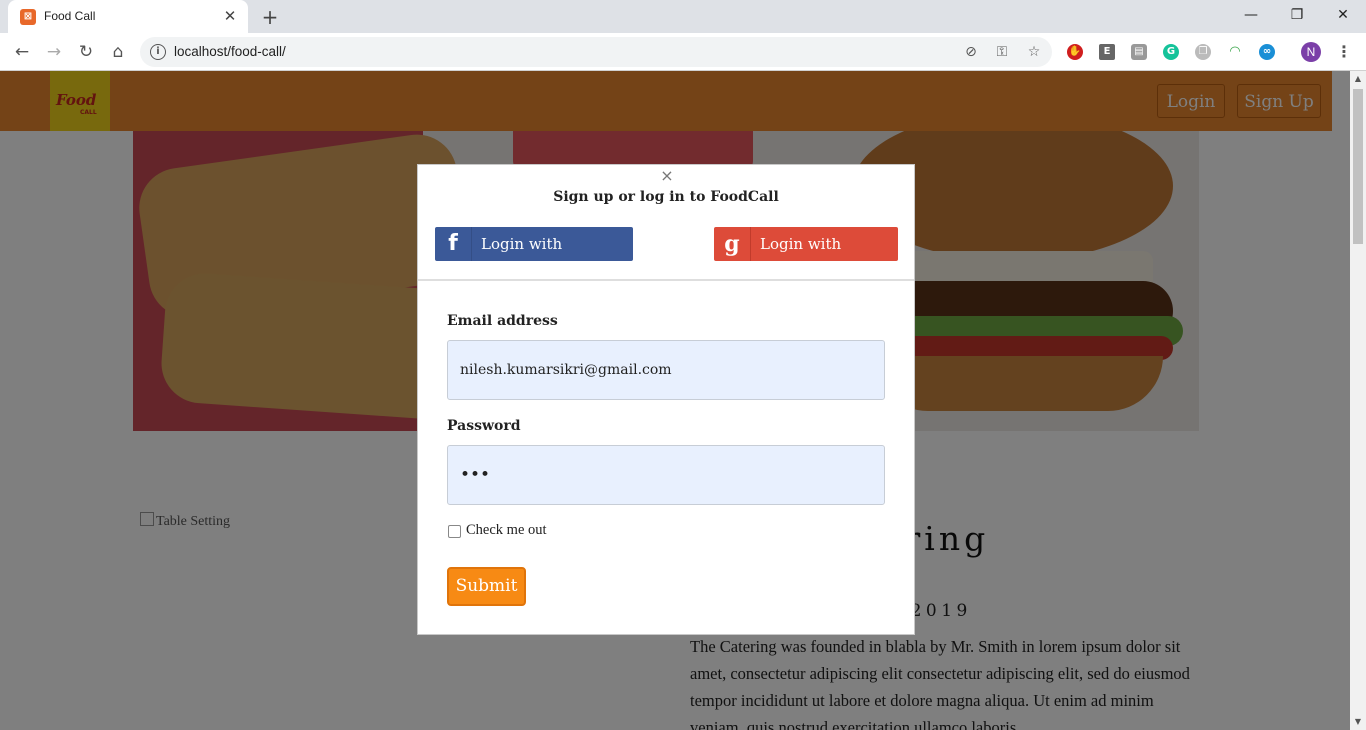 This screenshot has height=730, width=1366. What do you see at coordinates (1311, 52) in the screenshot?
I see `profile-avatar: N` at bounding box center [1311, 52].